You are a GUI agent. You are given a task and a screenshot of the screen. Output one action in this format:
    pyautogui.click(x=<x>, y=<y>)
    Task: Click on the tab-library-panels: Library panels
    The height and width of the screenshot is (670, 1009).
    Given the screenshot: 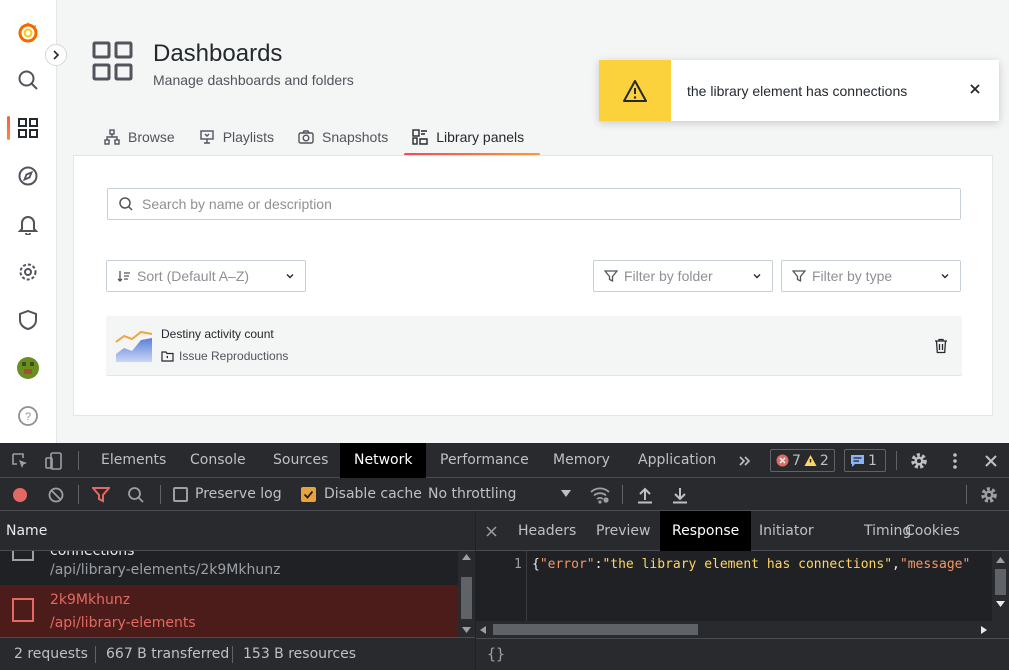 What is the action you would take?
    pyautogui.click(x=472, y=137)
    